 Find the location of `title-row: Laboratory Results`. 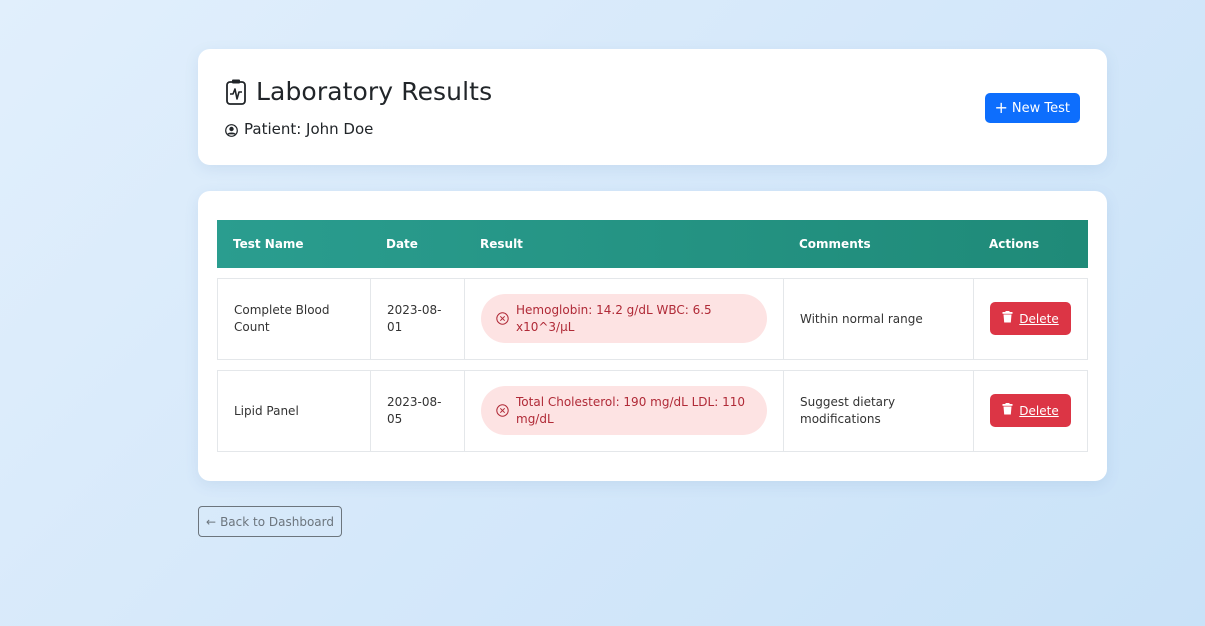

title-row: Laboratory Results is located at coordinates (358, 91).